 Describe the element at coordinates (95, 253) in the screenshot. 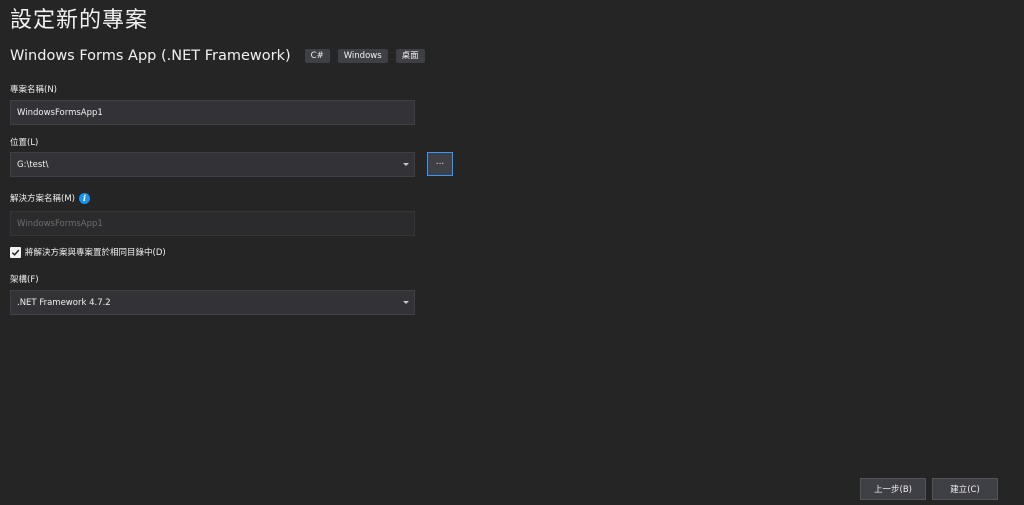

I see `same-directory-label: 將解決方案與專案置於相同目錄中(D)` at that location.